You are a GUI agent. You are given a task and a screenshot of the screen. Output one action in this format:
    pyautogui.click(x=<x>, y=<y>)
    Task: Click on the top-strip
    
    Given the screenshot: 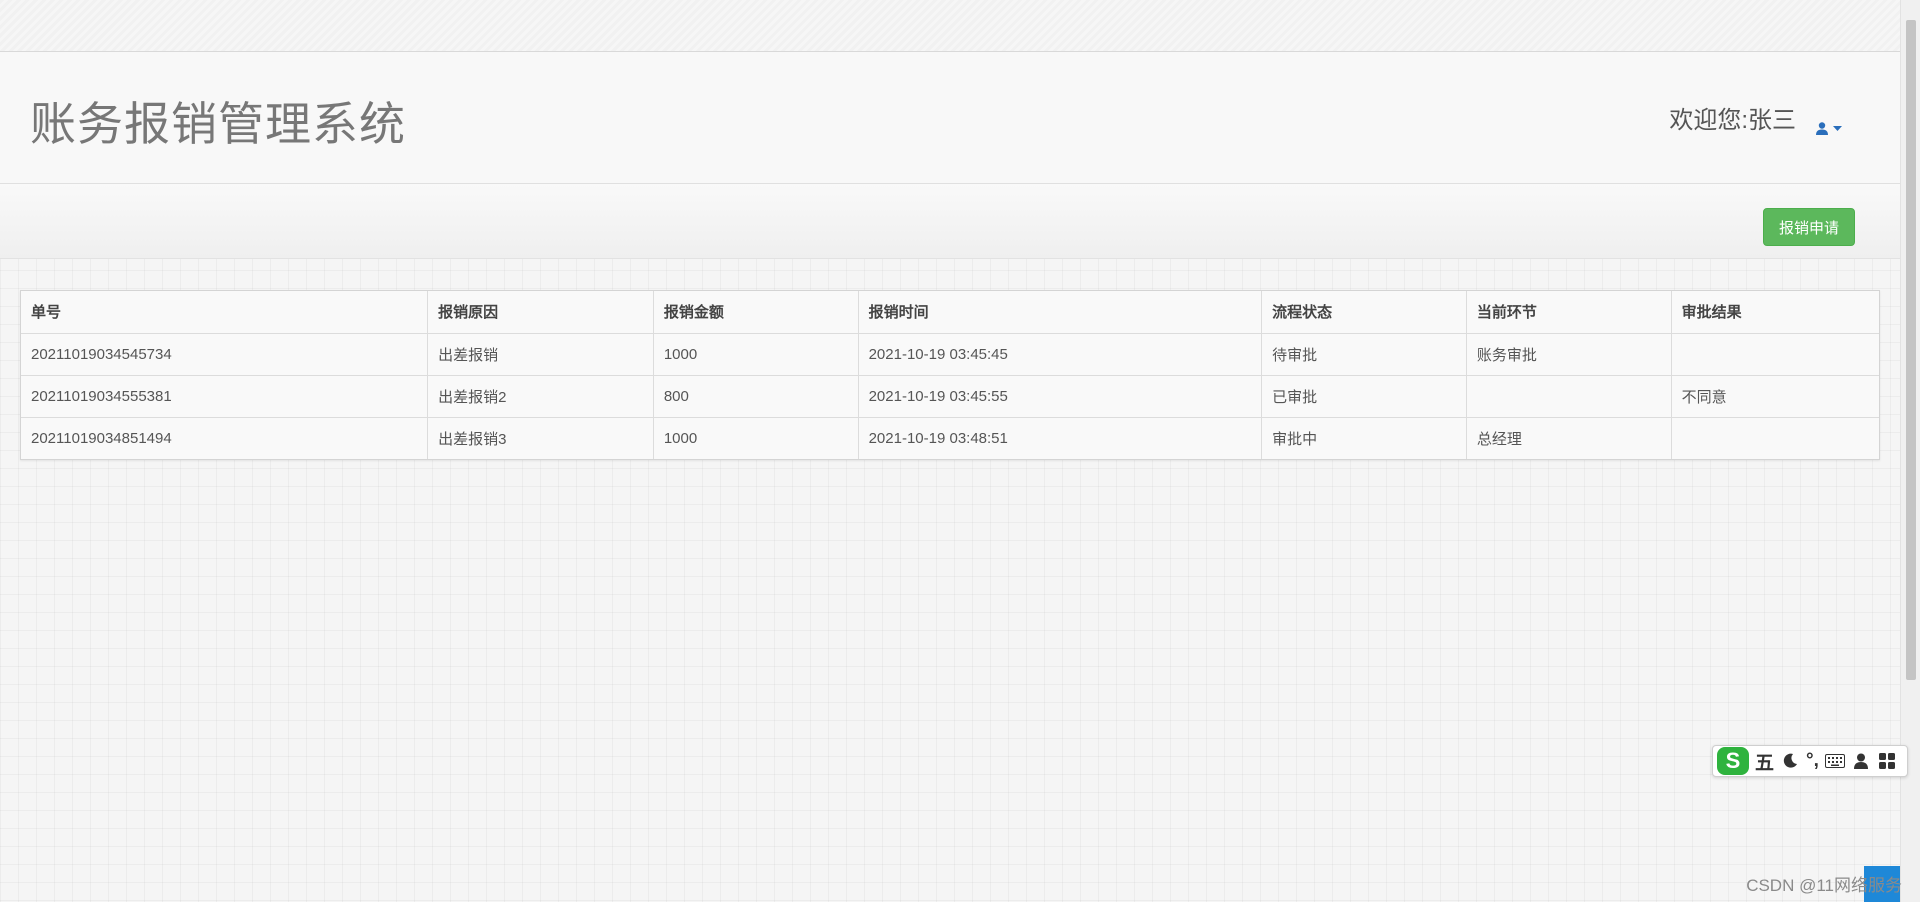 What is the action you would take?
    pyautogui.click(x=950, y=26)
    